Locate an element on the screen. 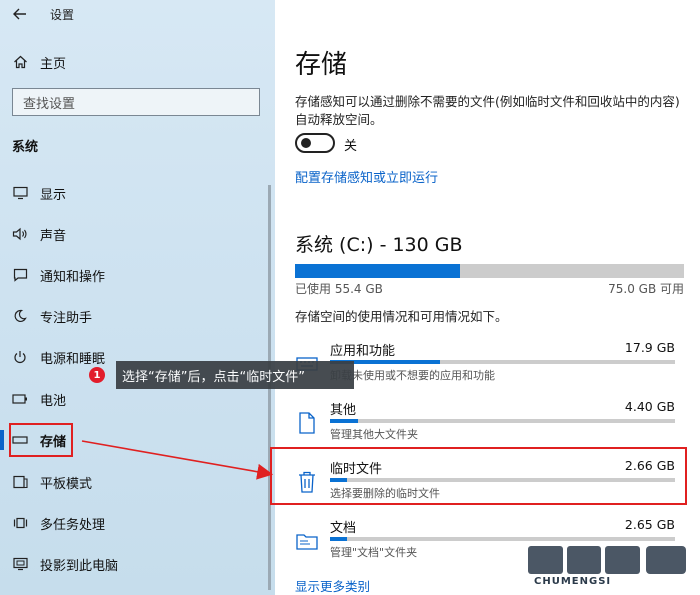 This screenshot has height=595, width=700. speaker-icon is located at coordinates (20, 234).